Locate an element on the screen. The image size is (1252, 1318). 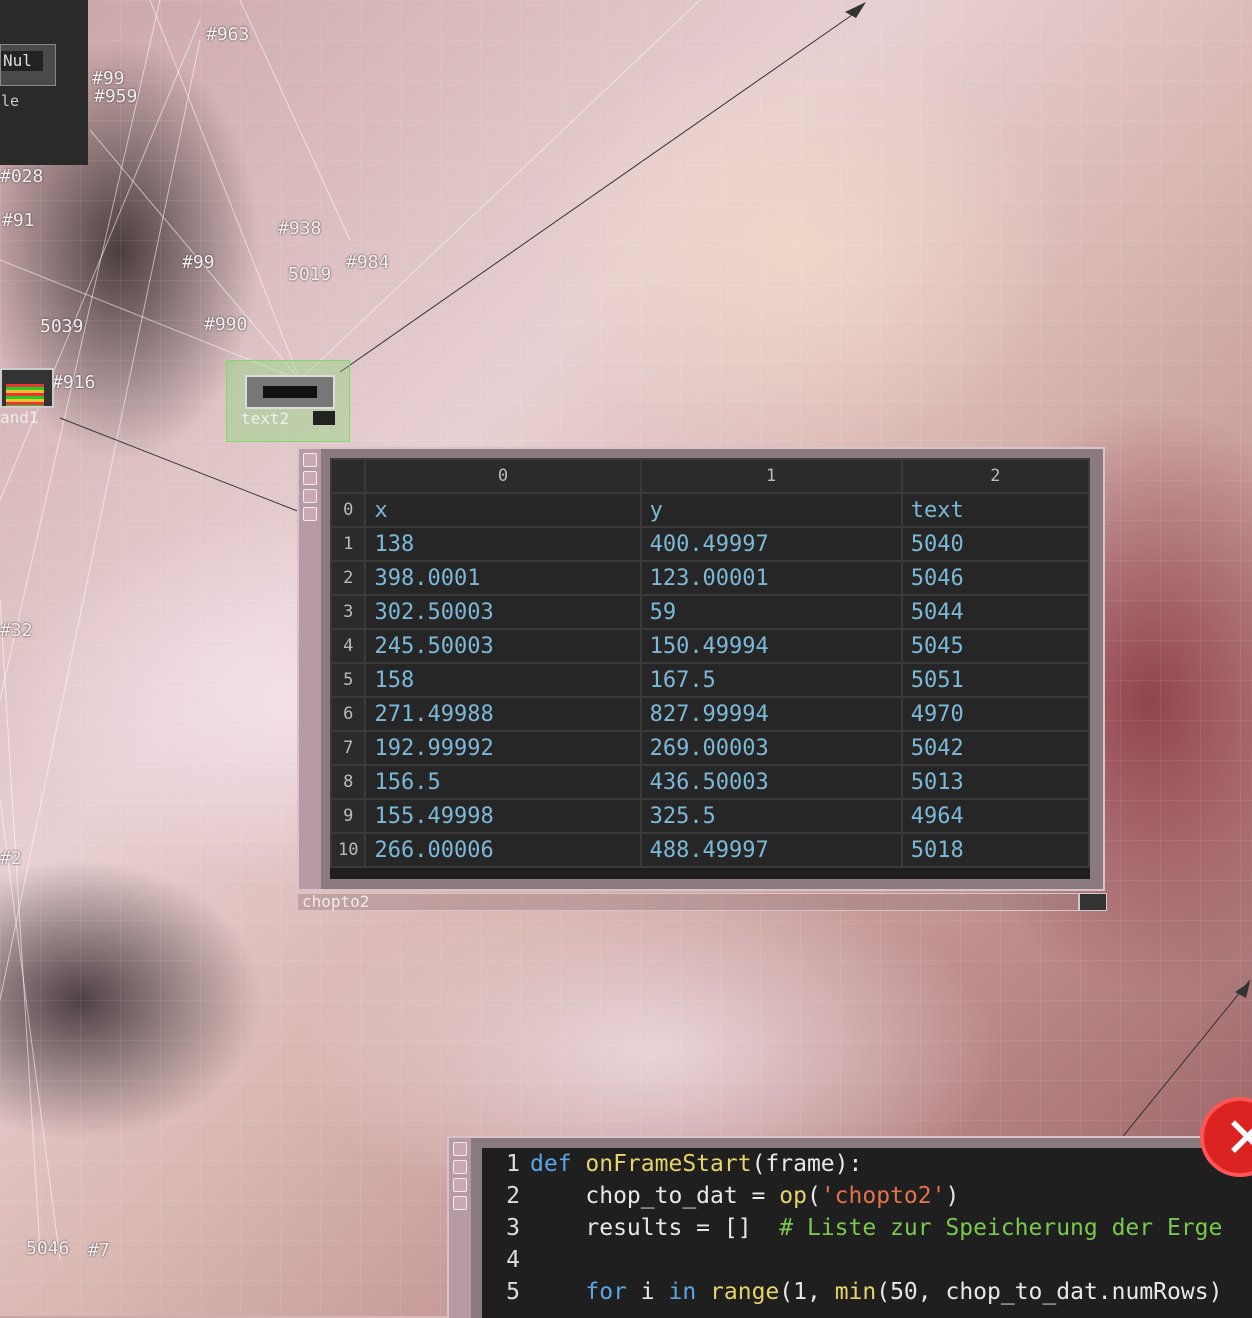
code-token: ( is located at coordinates (813, 1196).